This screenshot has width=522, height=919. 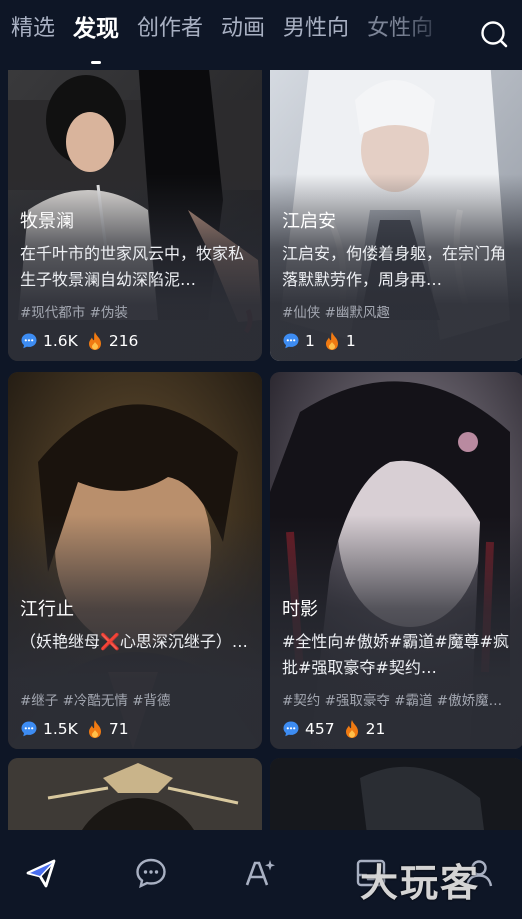 I want to click on tab-creators: 创作者, so click(x=170, y=29).